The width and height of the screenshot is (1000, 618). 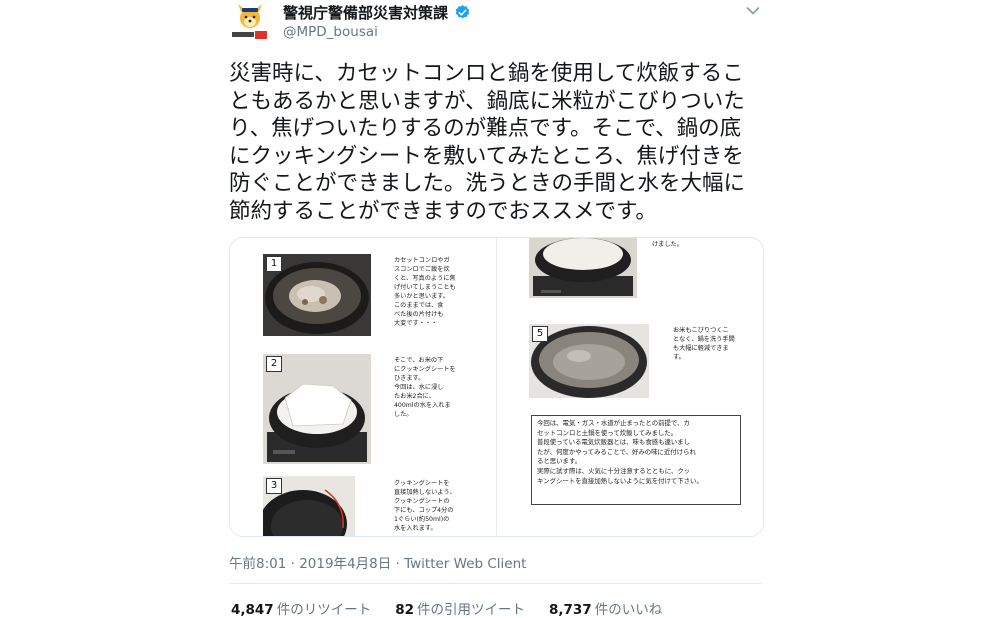 I want to click on quotes-label: 件の引用ツイート, so click(x=471, y=610).